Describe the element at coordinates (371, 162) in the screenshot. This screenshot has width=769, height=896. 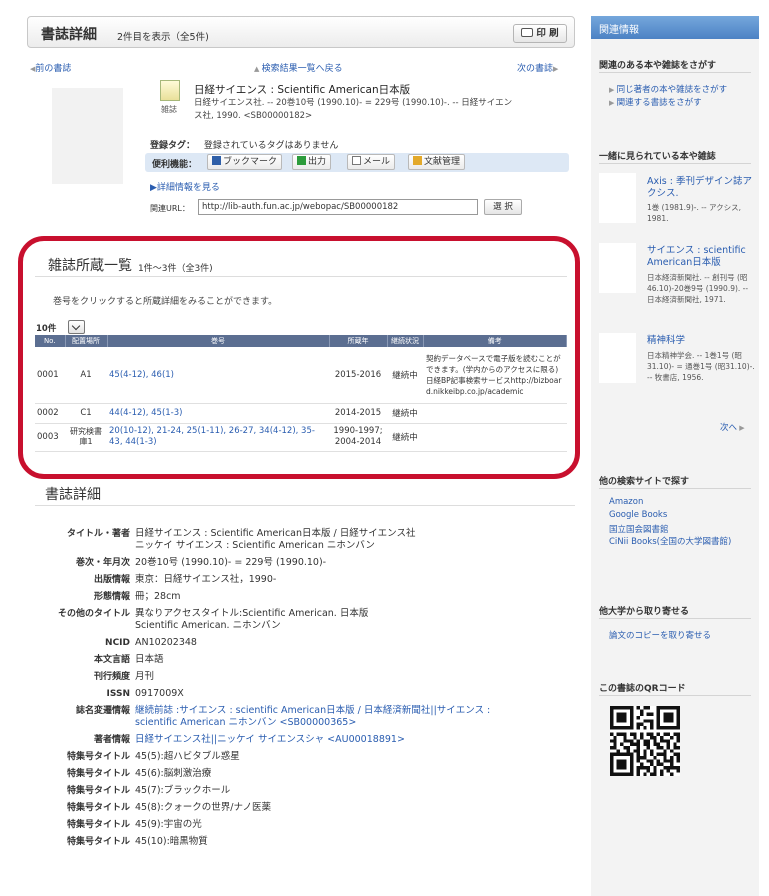
I see `mail-button: メール` at that location.